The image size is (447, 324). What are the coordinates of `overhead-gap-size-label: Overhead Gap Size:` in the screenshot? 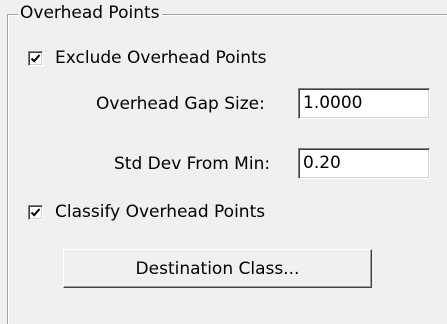 It's located at (180, 104).